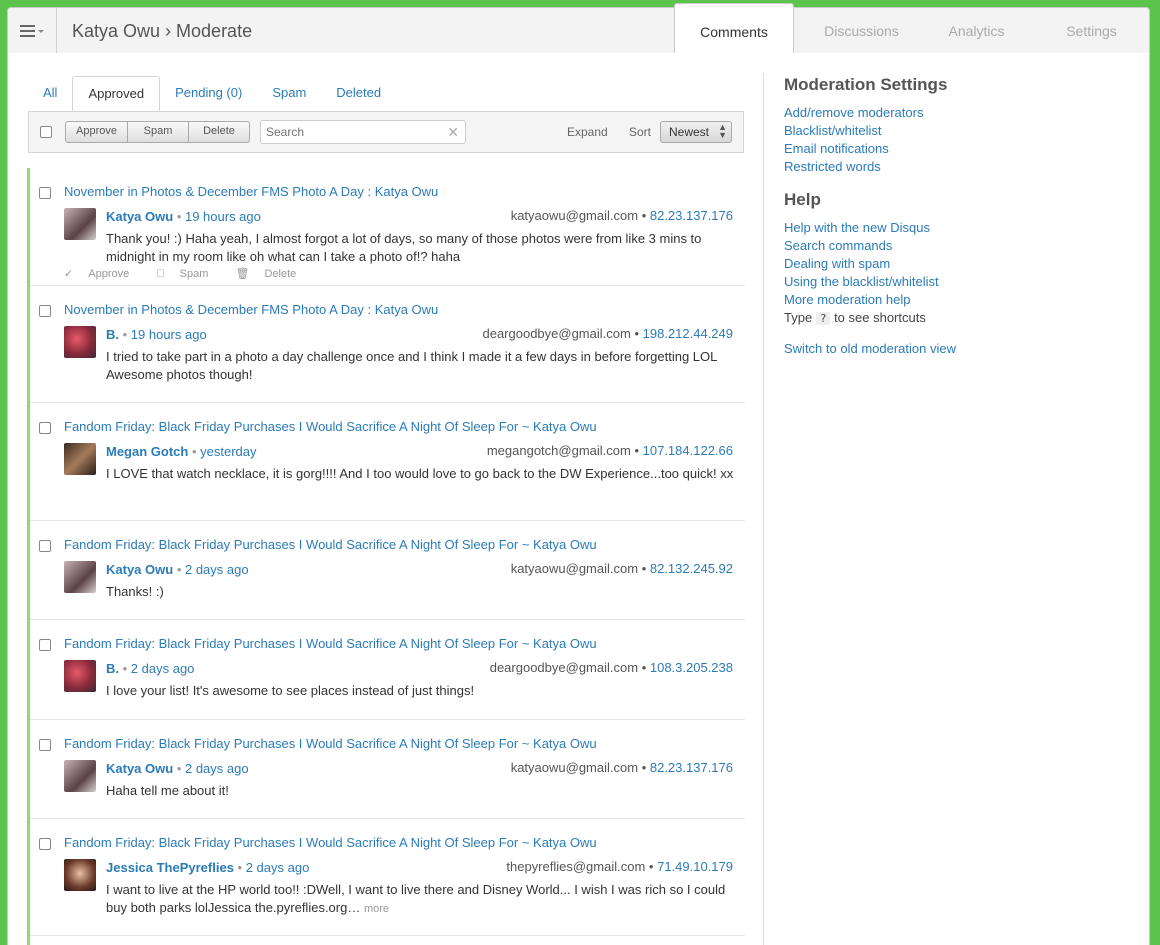  Describe the element at coordinates (70, 274) in the screenshot. I see `check-icon: ✓` at that location.